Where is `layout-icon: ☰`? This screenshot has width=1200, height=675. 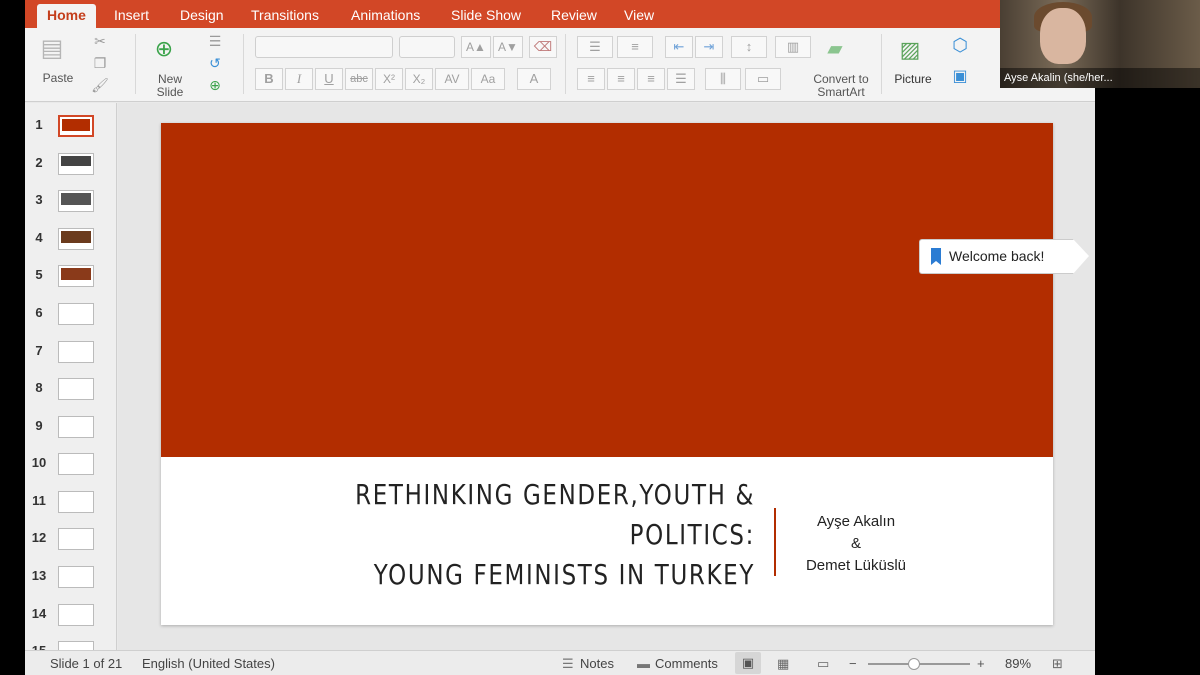 layout-icon: ☰ is located at coordinates (215, 41).